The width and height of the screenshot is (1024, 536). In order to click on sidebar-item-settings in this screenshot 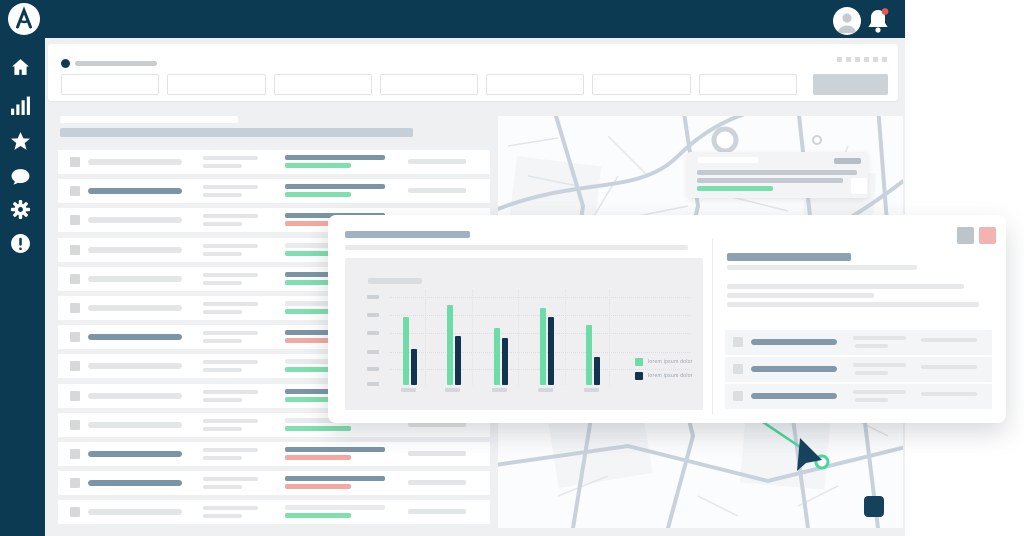, I will do `click(20, 209)`.